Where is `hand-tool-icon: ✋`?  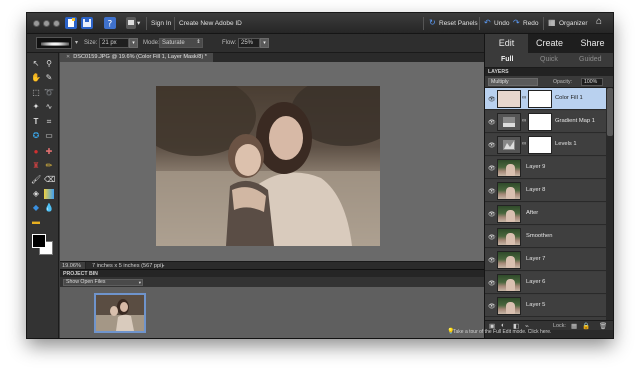 hand-tool-icon: ✋ is located at coordinates (36, 78).